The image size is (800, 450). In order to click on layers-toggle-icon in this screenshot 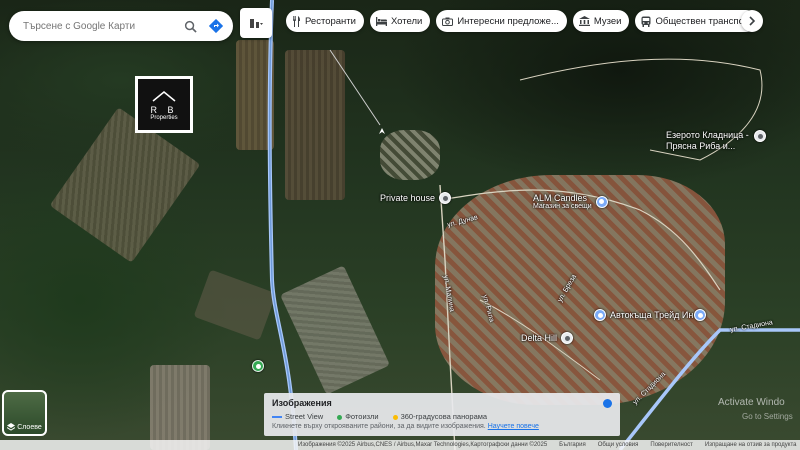, I will do `click(256, 23)`.